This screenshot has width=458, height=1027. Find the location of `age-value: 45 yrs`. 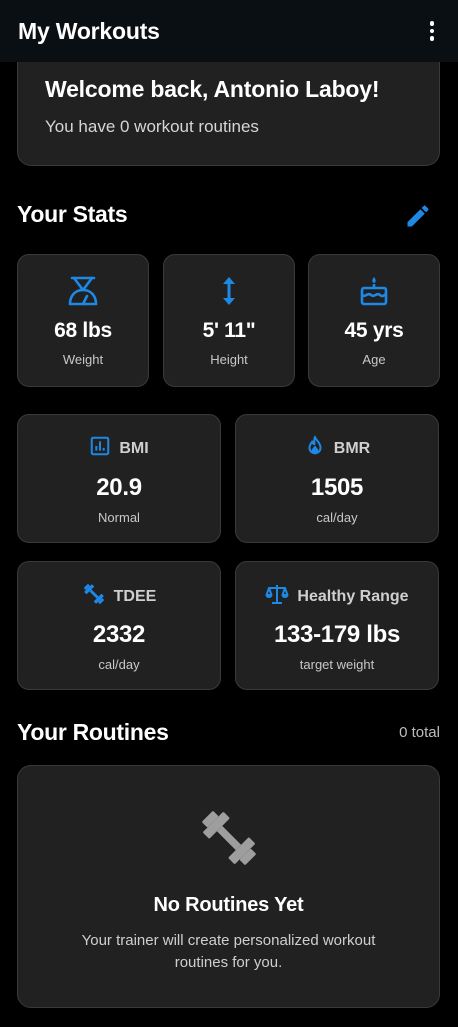

age-value: 45 yrs is located at coordinates (374, 330).